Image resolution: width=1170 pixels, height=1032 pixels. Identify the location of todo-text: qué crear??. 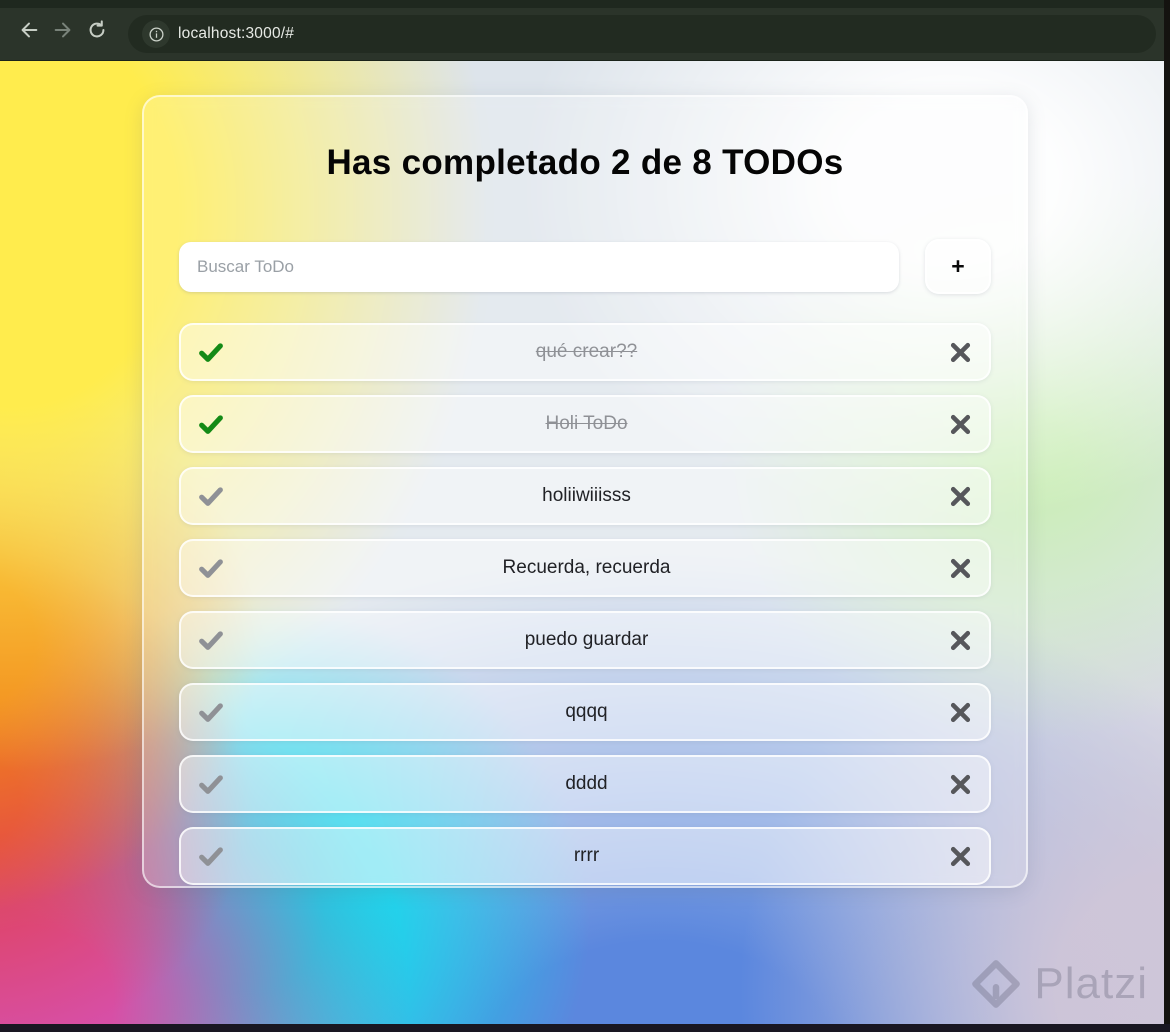
(586, 351).